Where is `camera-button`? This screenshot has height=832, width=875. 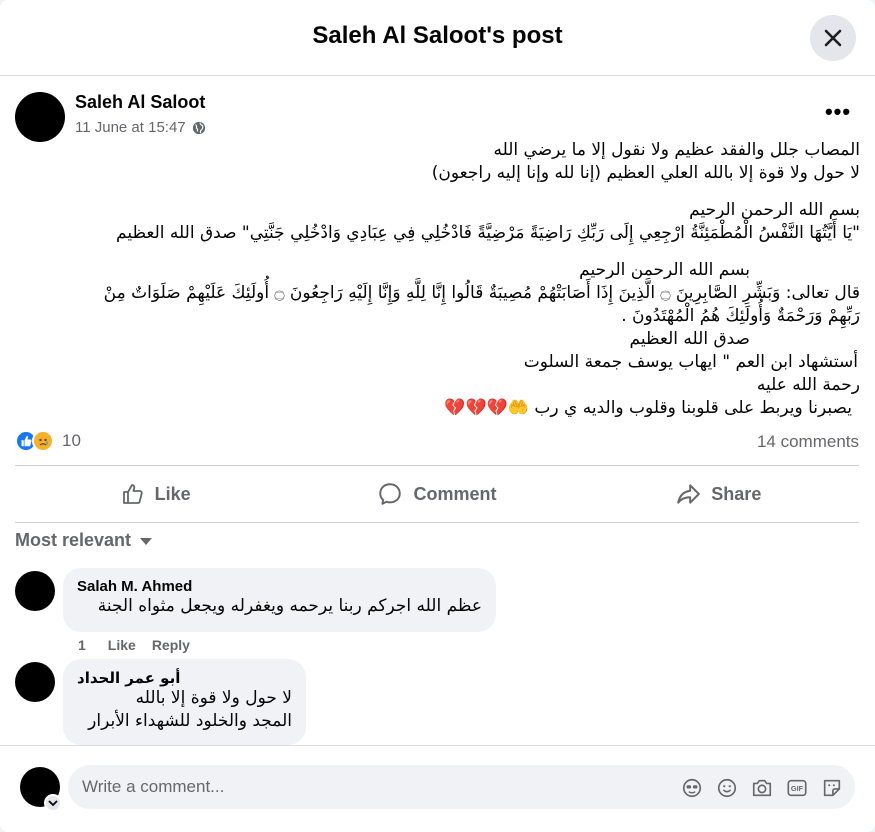 camera-button is located at coordinates (762, 788).